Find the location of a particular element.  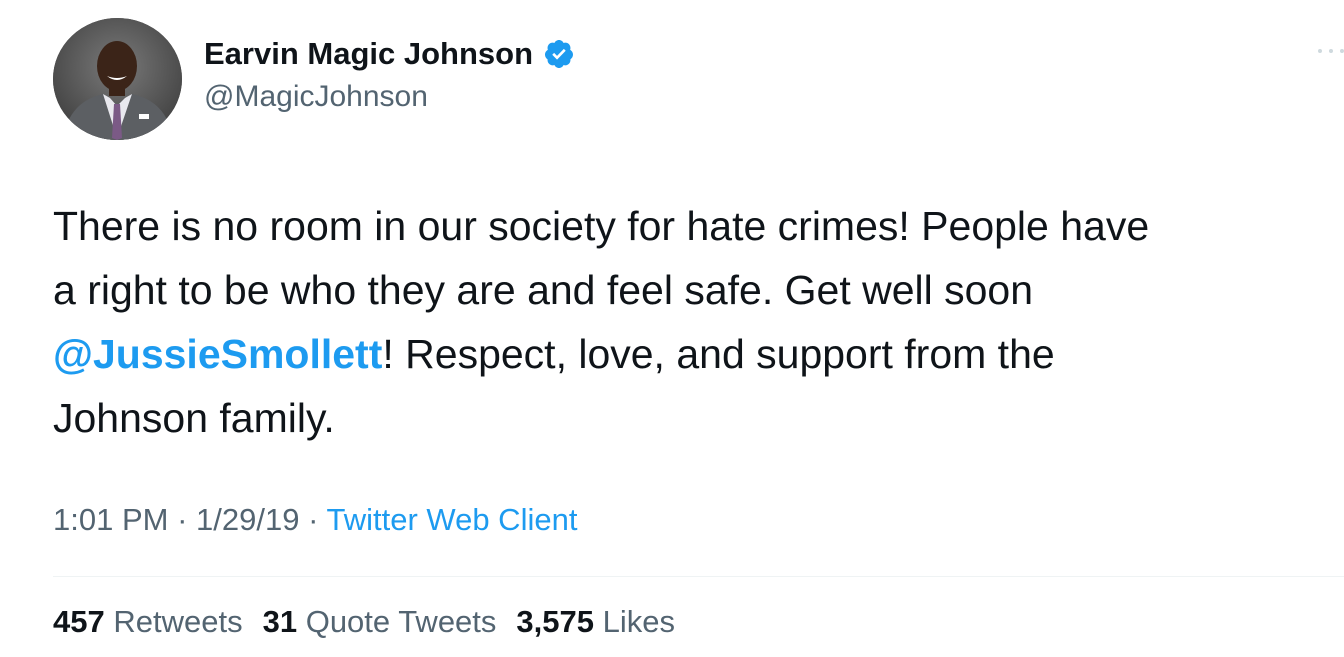

likes-count: 3,575 is located at coordinates (555, 621).